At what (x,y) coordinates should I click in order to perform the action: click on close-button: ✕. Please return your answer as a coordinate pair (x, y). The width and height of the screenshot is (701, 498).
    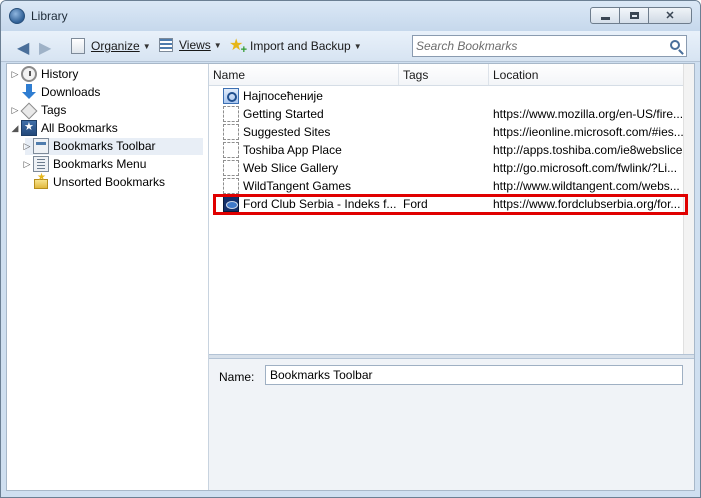
    Looking at the image, I should click on (670, 15).